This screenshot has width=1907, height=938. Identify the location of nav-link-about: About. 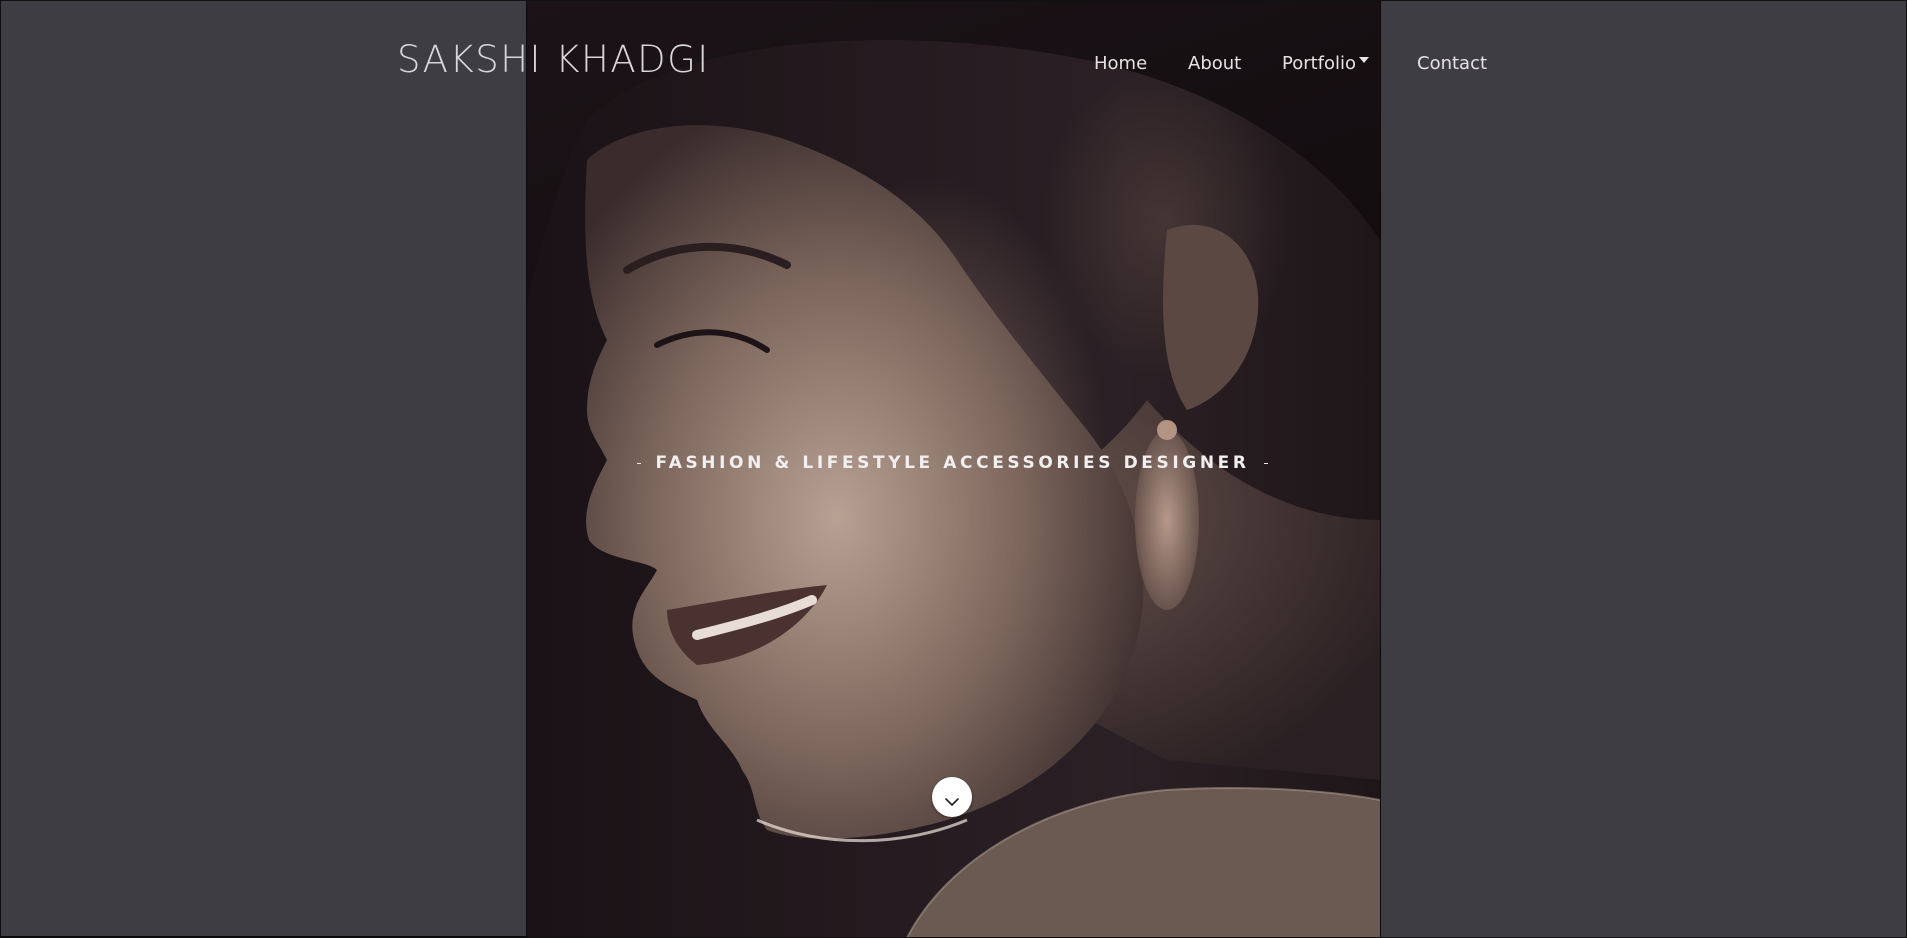
(1214, 63).